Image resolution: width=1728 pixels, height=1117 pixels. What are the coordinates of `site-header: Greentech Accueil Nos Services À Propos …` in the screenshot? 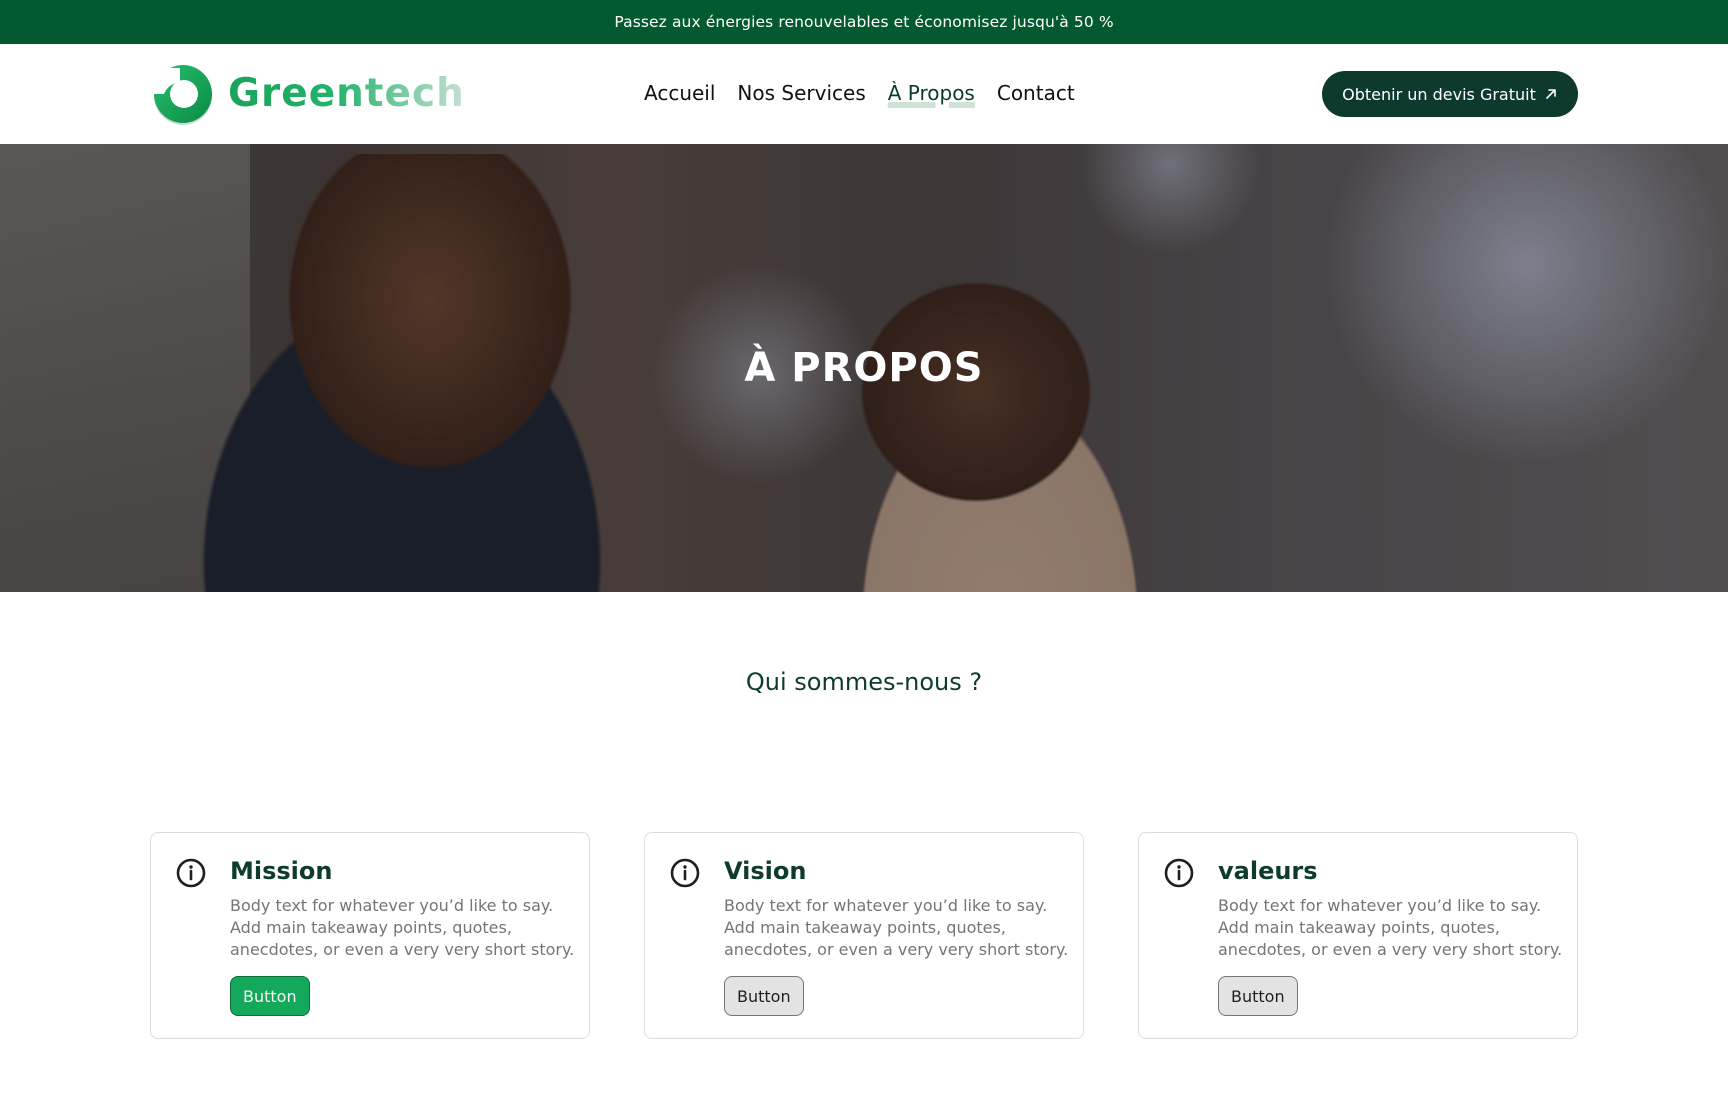 It's located at (864, 94).